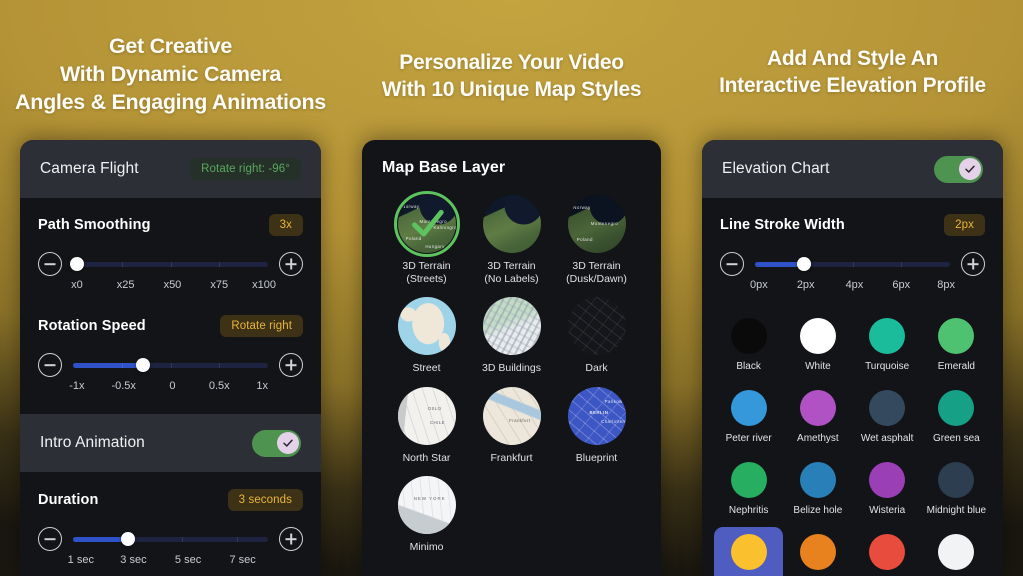  I want to click on map-style-label: Street, so click(426, 368).